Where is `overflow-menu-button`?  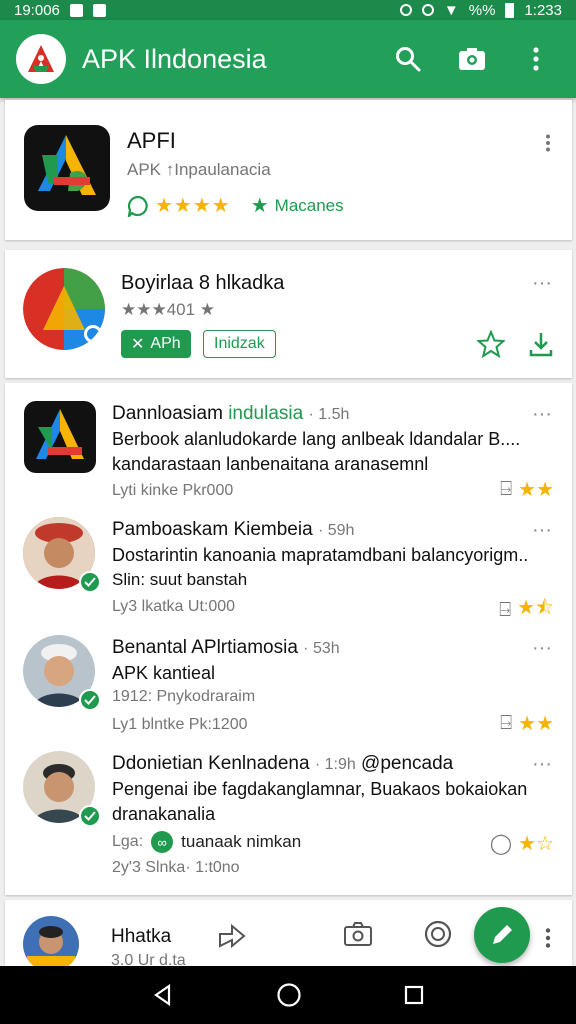
overflow-menu-button is located at coordinates (536, 59).